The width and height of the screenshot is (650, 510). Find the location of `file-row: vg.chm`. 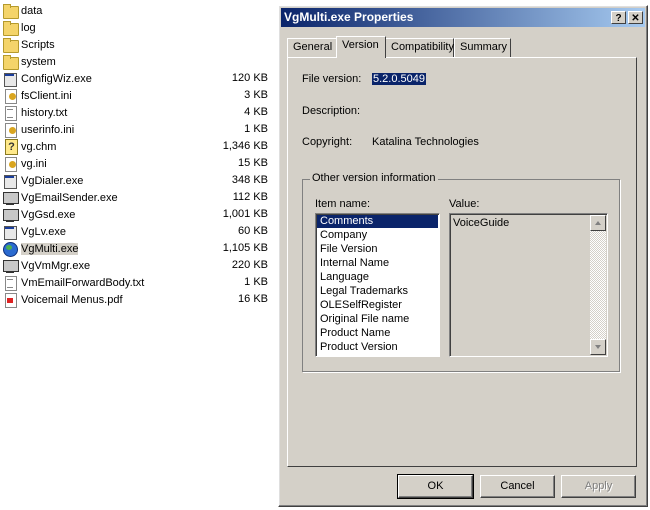

file-row: vg.chm is located at coordinates (89, 146).